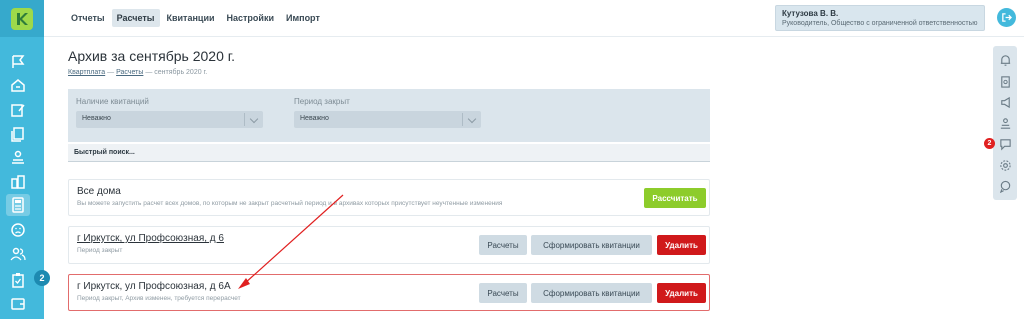  I want to click on flag-icon, so click(18, 62).